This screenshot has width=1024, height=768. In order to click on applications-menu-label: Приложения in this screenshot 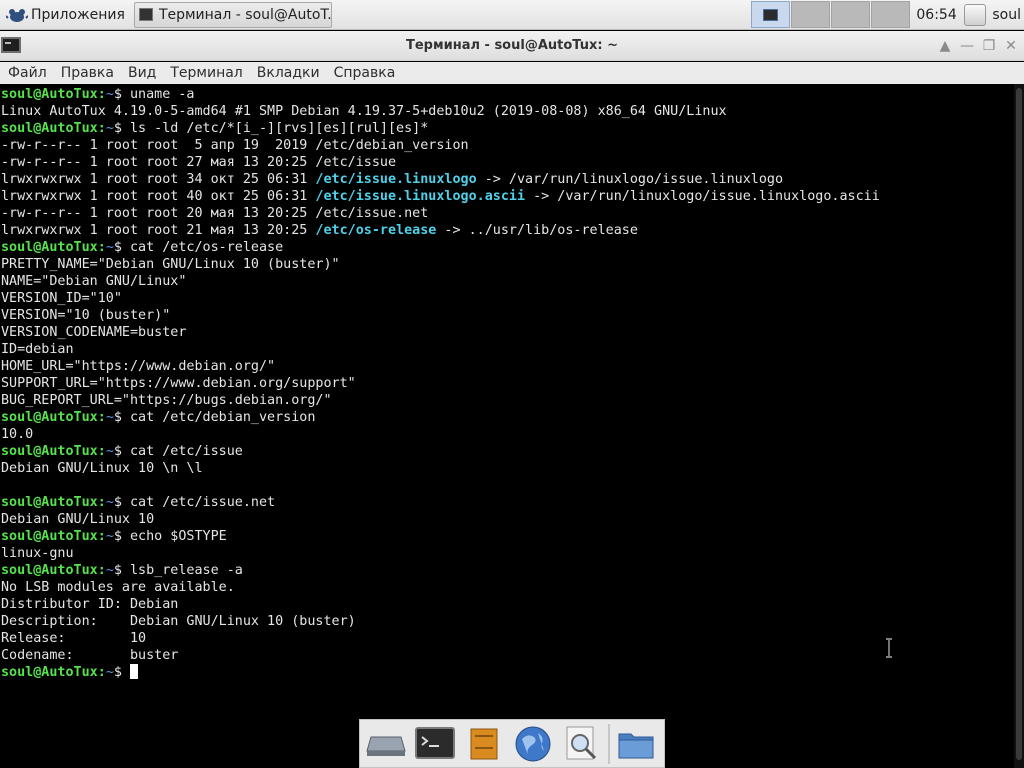, I will do `click(78, 14)`.